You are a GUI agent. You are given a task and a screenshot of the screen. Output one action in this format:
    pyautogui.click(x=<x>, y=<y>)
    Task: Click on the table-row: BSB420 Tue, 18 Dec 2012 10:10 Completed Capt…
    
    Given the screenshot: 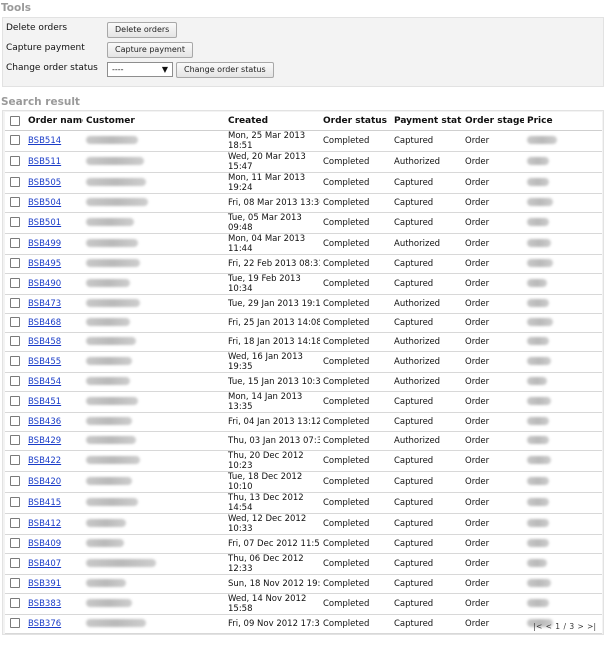 What is the action you would take?
    pyautogui.click(x=303, y=482)
    